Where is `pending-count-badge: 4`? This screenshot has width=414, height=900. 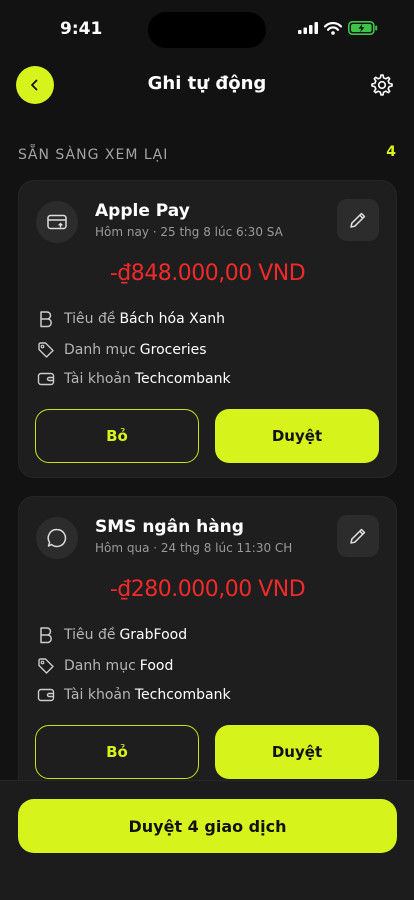
pending-count-badge: 4 is located at coordinates (391, 152).